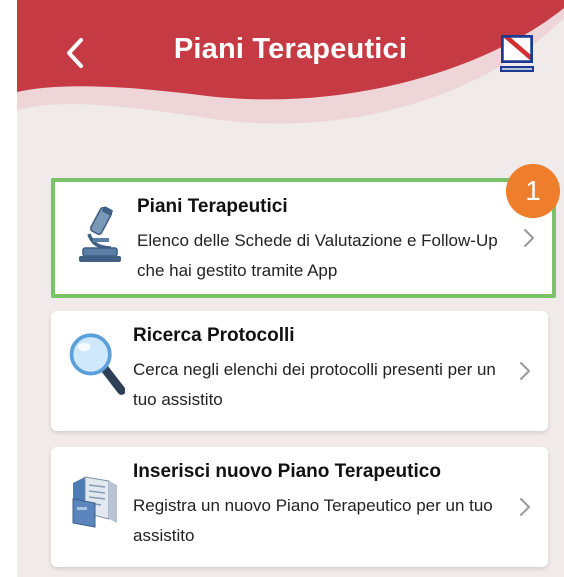  Describe the element at coordinates (214, 335) in the screenshot. I see `card-title: Ricerca Protocolli` at that location.